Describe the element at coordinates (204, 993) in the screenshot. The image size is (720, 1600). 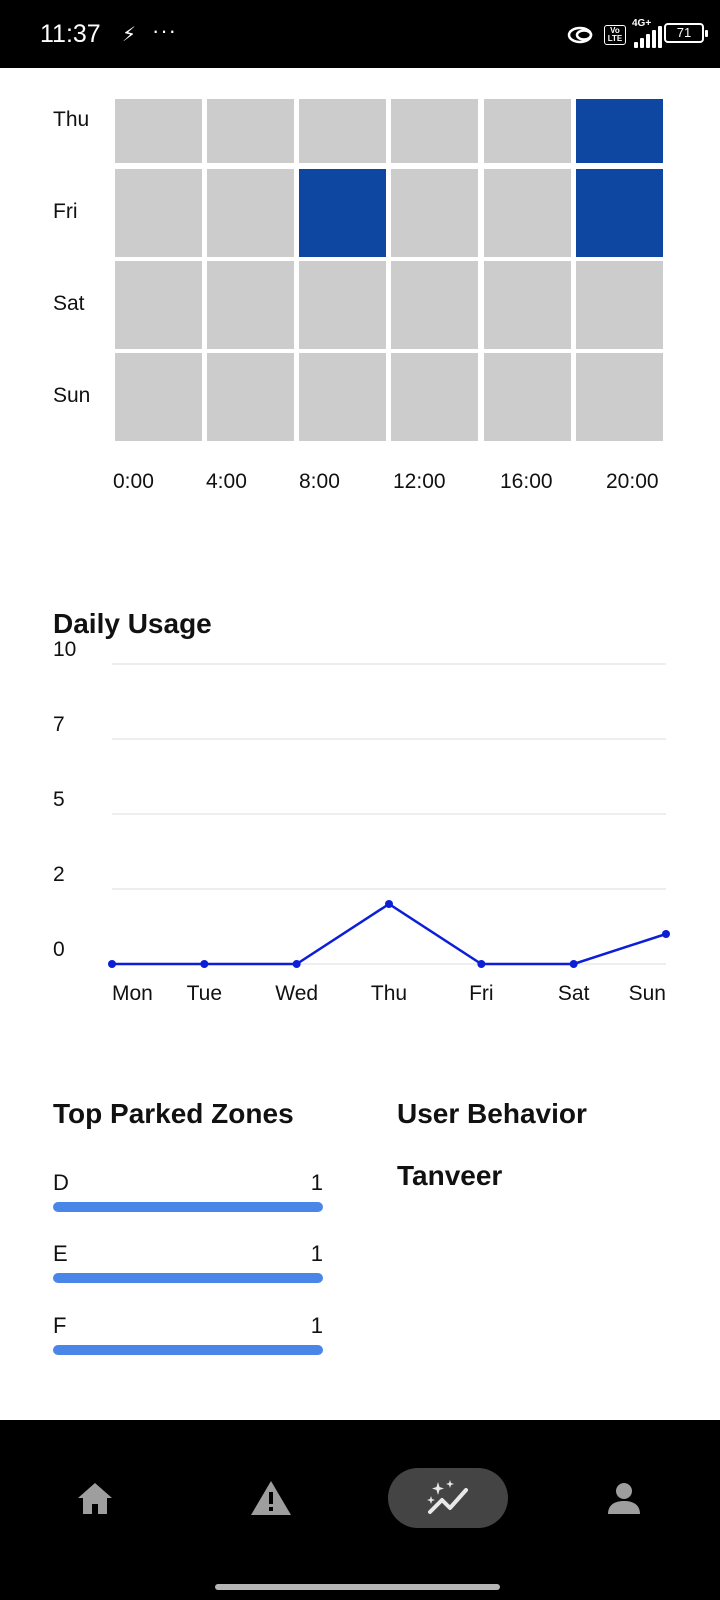
I see `x-tick-label: Tue` at that location.